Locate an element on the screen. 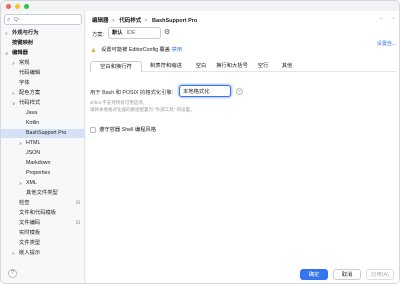 Image resolution: width=400 pixels, height=284 pixels. sidebar-item: JSON is located at coordinates (43, 153).